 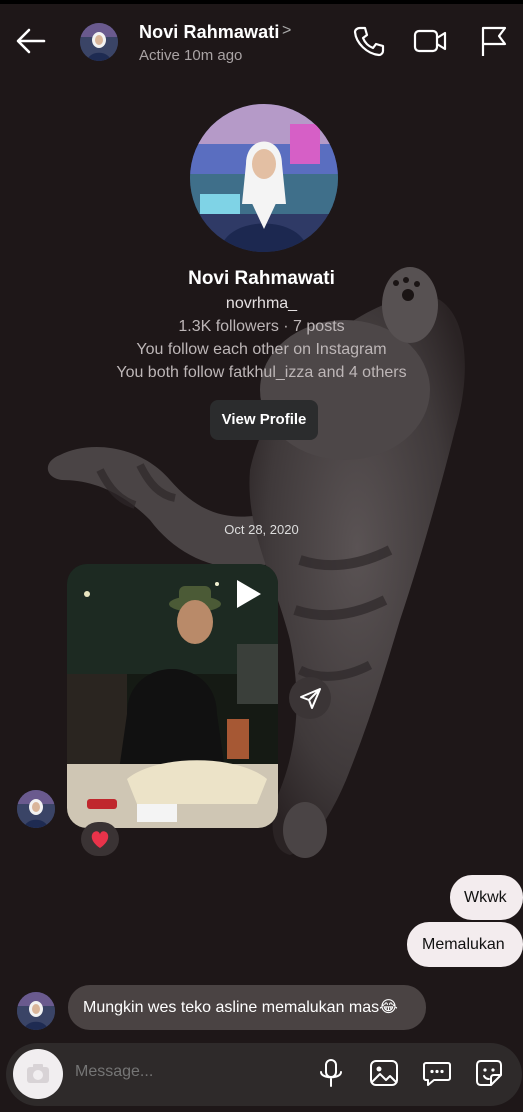 I want to click on profile-avatar, so click(x=264, y=178).